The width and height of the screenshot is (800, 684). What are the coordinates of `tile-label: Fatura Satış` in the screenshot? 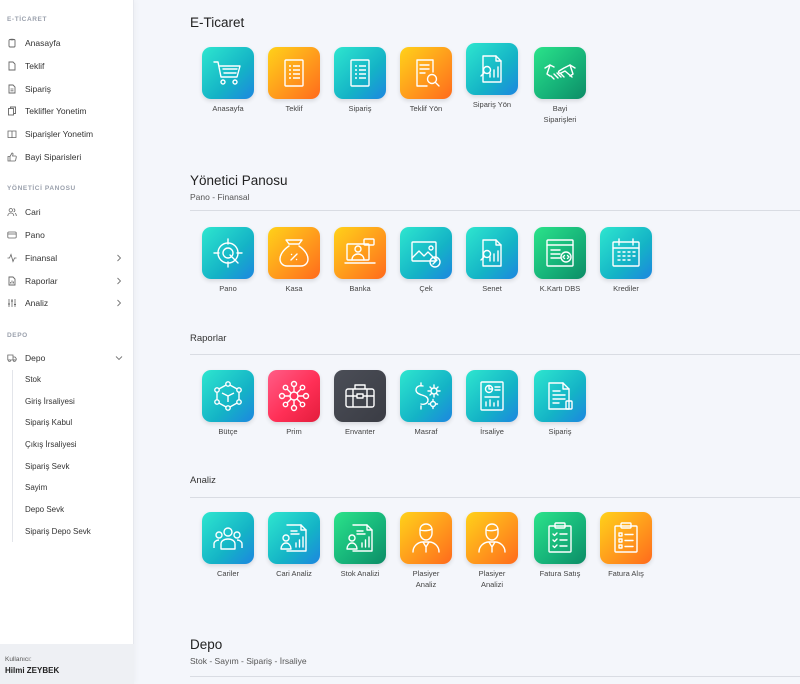 It's located at (560, 573).